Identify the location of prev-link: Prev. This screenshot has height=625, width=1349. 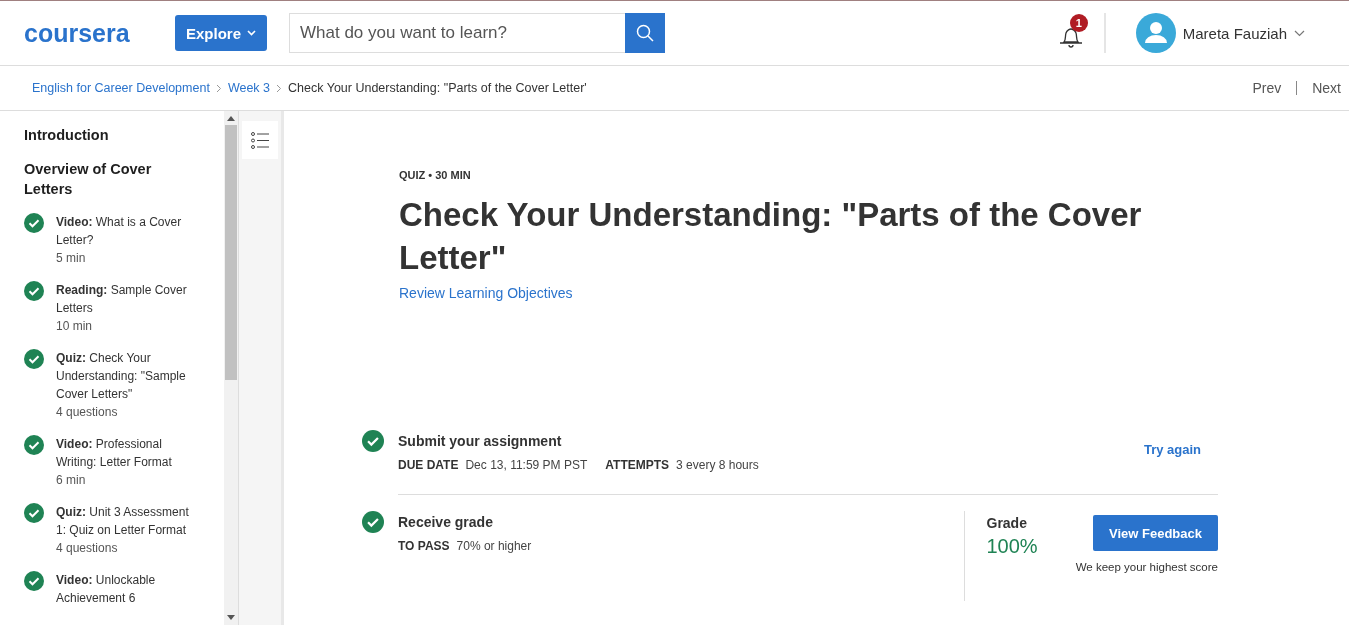
(1267, 88).